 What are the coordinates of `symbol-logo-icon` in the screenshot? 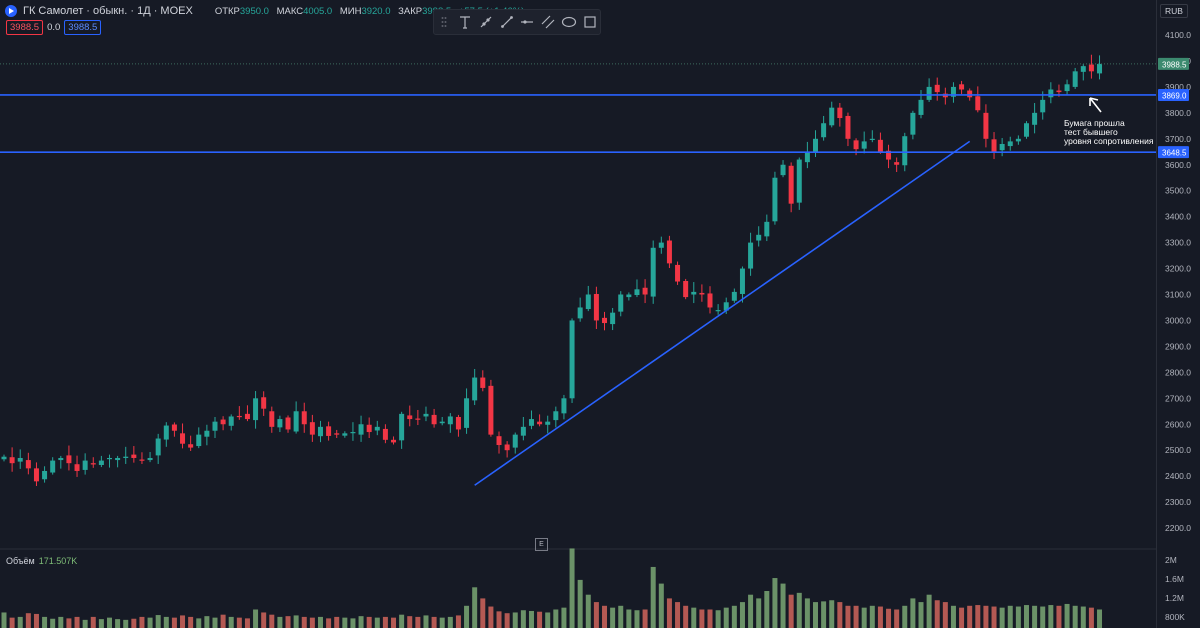 It's located at (11, 11).